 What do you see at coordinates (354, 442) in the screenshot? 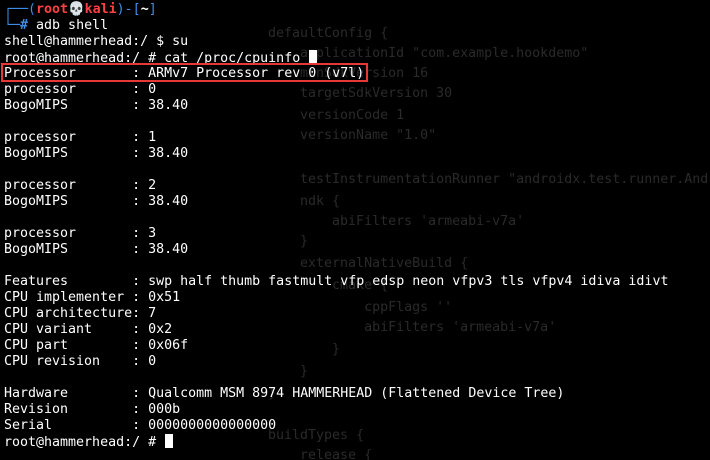
I see `terminal-line-final-prompt: root@hammerhead:/ #` at bounding box center [354, 442].